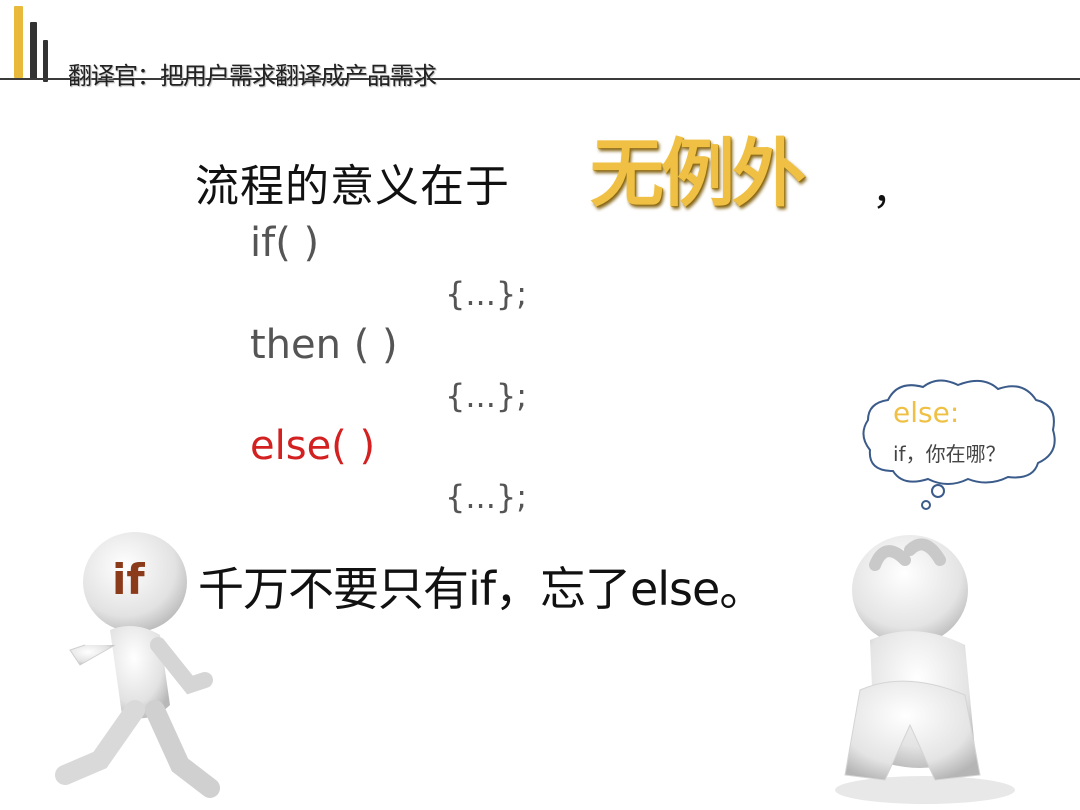 The height and width of the screenshot is (810, 1080). What do you see at coordinates (925, 669) in the screenshot?
I see `sitting-figure-illustration` at bounding box center [925, 669].